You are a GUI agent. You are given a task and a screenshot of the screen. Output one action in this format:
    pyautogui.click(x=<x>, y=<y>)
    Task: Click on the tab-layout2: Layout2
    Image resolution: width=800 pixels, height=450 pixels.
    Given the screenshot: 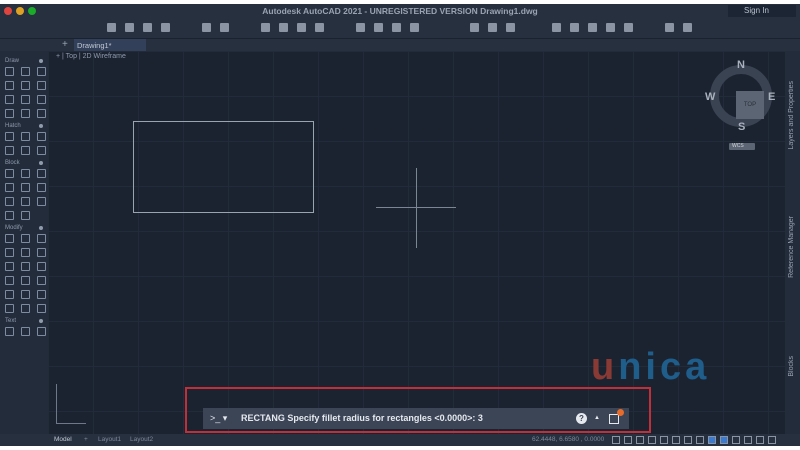 What is the action you would take?
    pyautogui.click(x=141, y=440)
    